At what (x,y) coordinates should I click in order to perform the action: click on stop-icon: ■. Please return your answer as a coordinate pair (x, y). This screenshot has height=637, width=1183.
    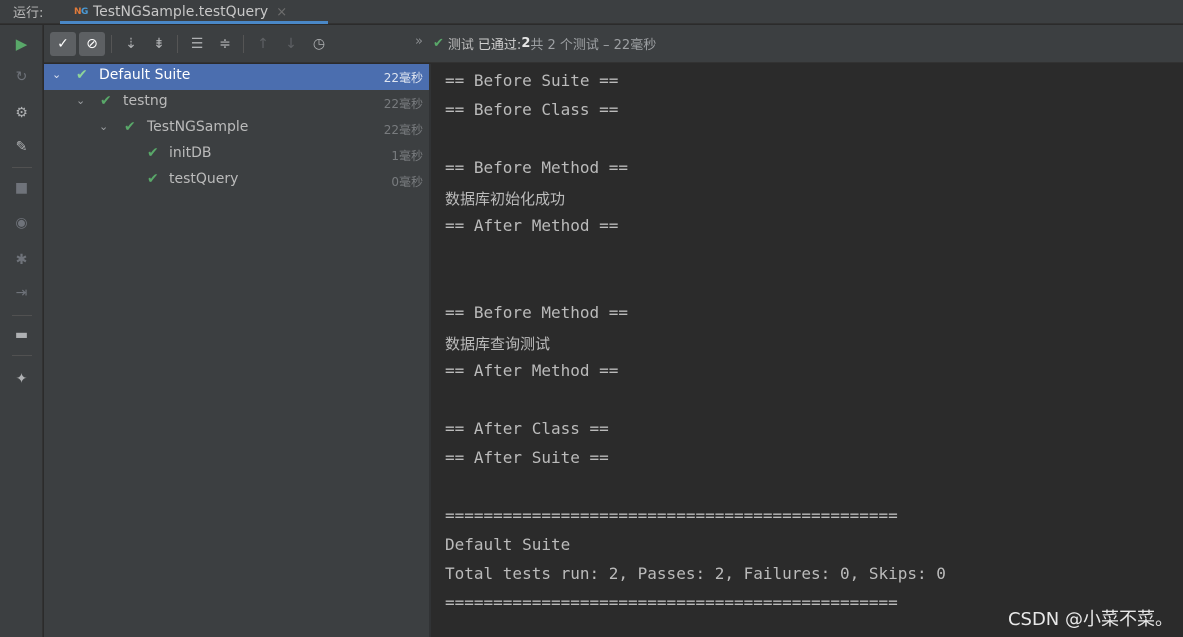
    Looking at the image, I should click on (21, 188).